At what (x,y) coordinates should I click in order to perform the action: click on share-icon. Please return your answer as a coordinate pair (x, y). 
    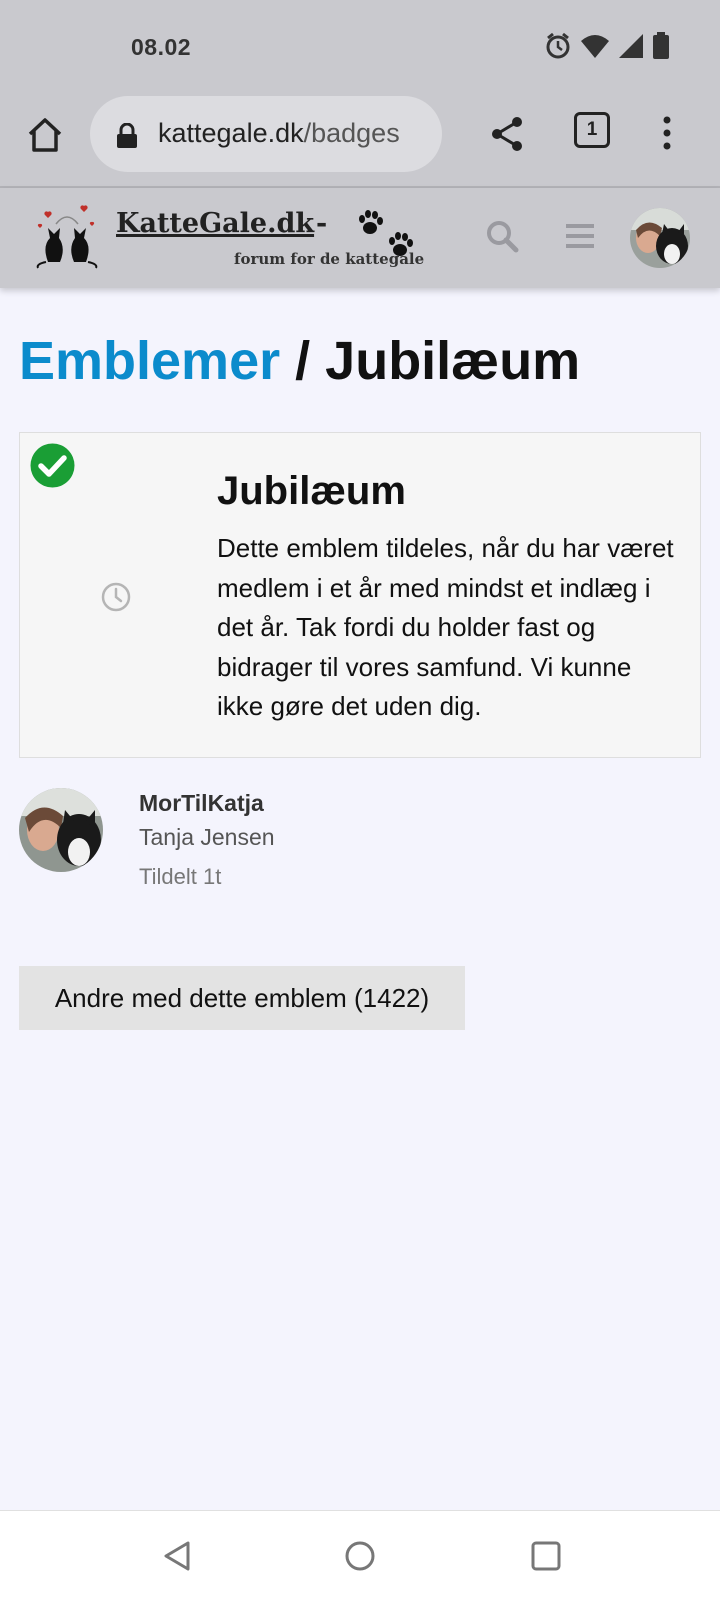
    Looking at the image, I should click on (508, 134).